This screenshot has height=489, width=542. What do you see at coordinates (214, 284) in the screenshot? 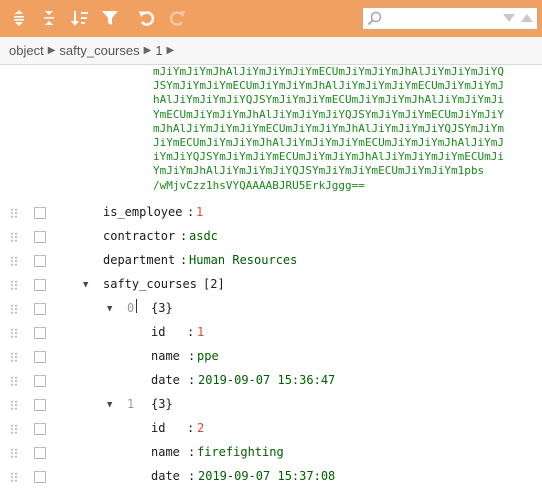
I see `array-count: [2]` at bounding box center [214, 284].